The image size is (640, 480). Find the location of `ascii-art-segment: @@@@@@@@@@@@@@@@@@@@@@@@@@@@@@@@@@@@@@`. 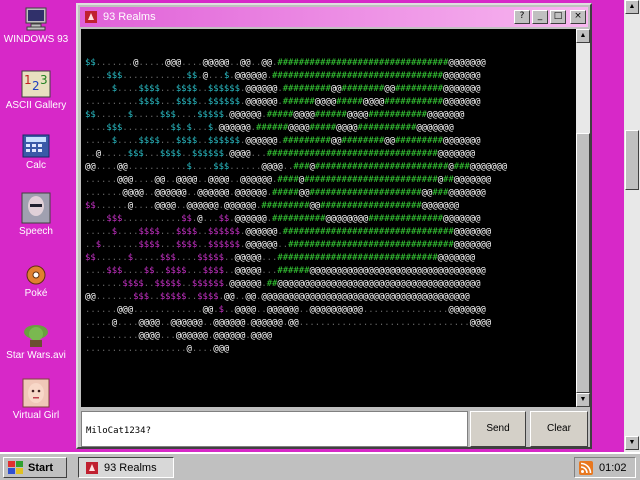

ascii-art-segment: @@@@@@@@@@@@@@@@@@@@@@@@@@@@@@@@@@@@@@ is located at coordinates (379, 284).